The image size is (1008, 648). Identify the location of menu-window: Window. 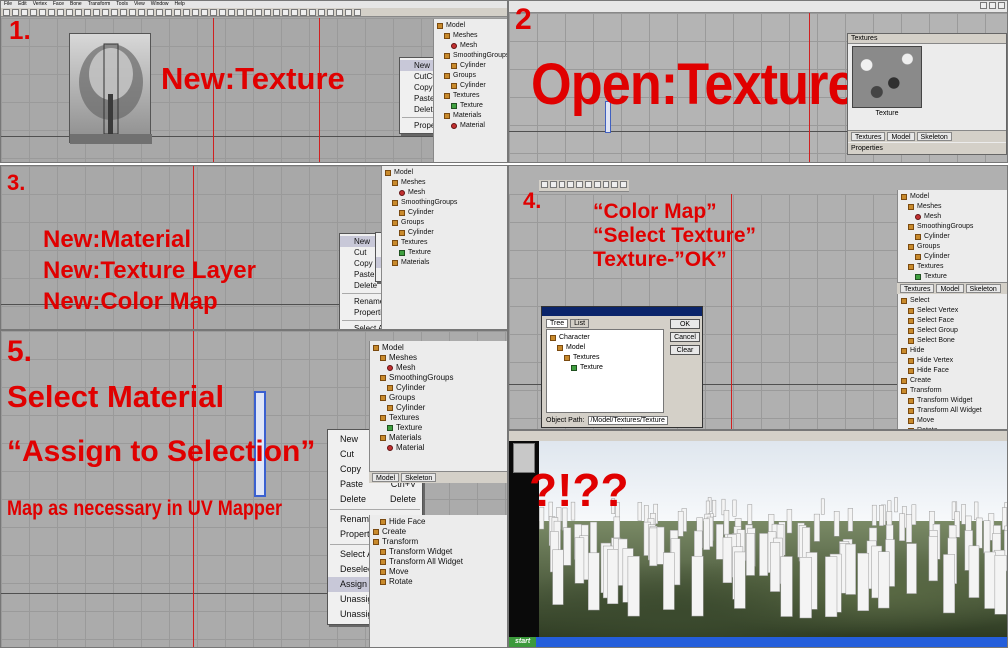
(160, 4).